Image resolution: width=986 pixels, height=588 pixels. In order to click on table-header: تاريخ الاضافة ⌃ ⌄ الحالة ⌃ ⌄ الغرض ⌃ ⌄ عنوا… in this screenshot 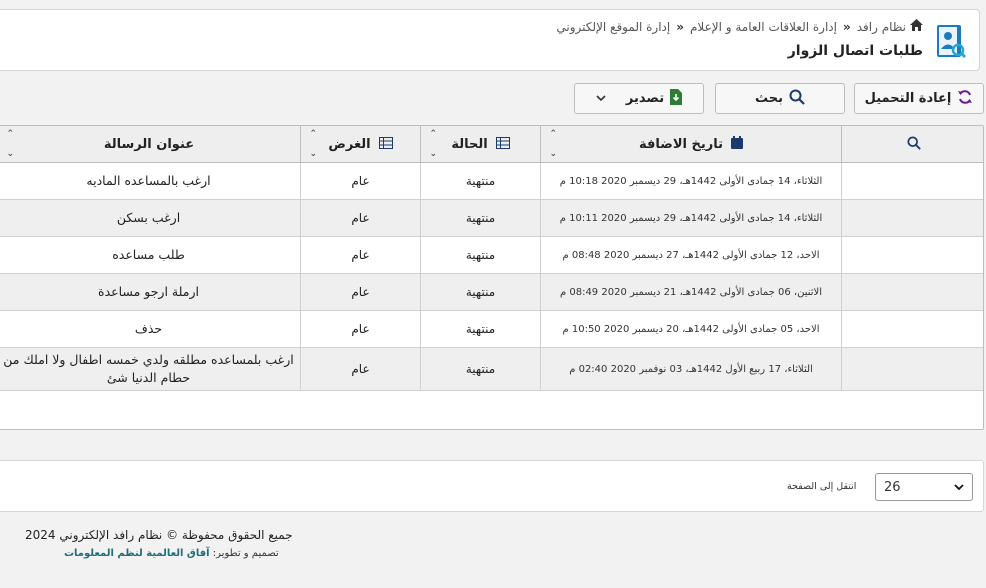, I will do `click(491, 144)`.